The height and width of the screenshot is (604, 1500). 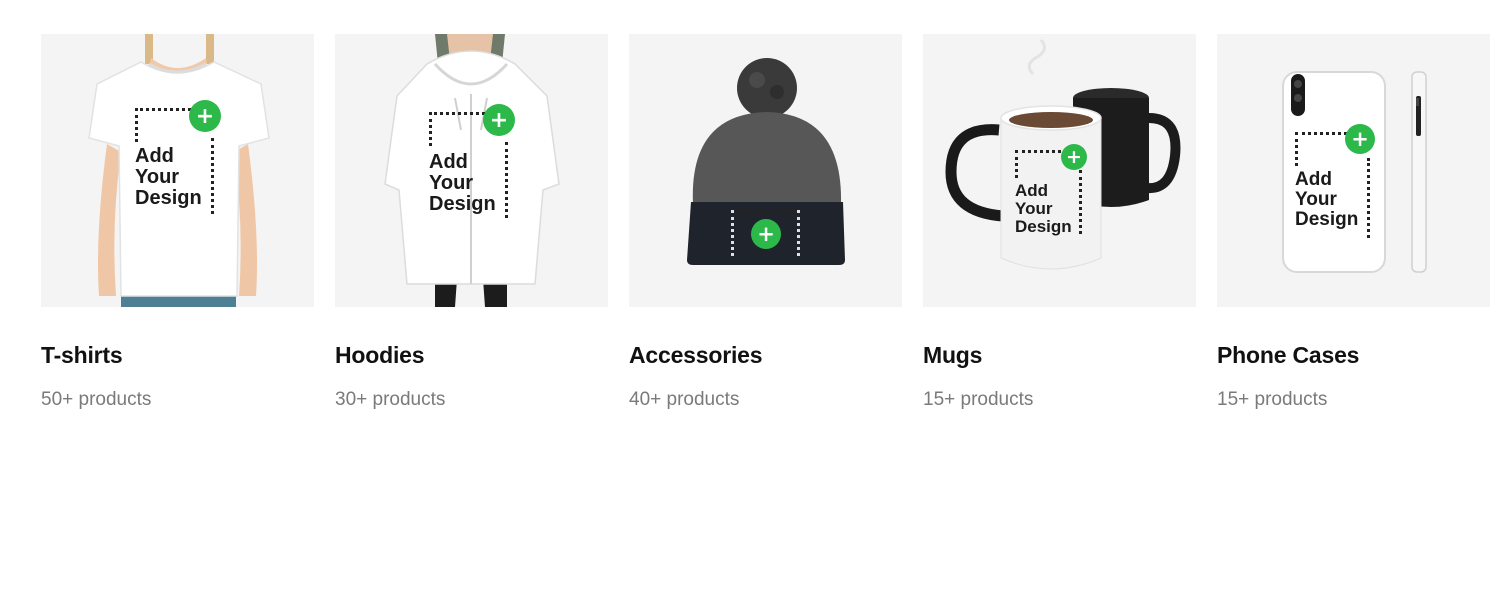 I want to click on tshirt-image: Add Your Design +, so click(x=177, y=170).